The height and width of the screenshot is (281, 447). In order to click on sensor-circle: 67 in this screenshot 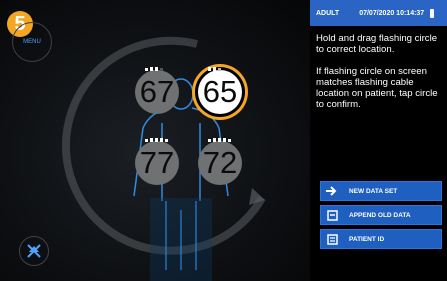, I will do `click(157, 90)`.